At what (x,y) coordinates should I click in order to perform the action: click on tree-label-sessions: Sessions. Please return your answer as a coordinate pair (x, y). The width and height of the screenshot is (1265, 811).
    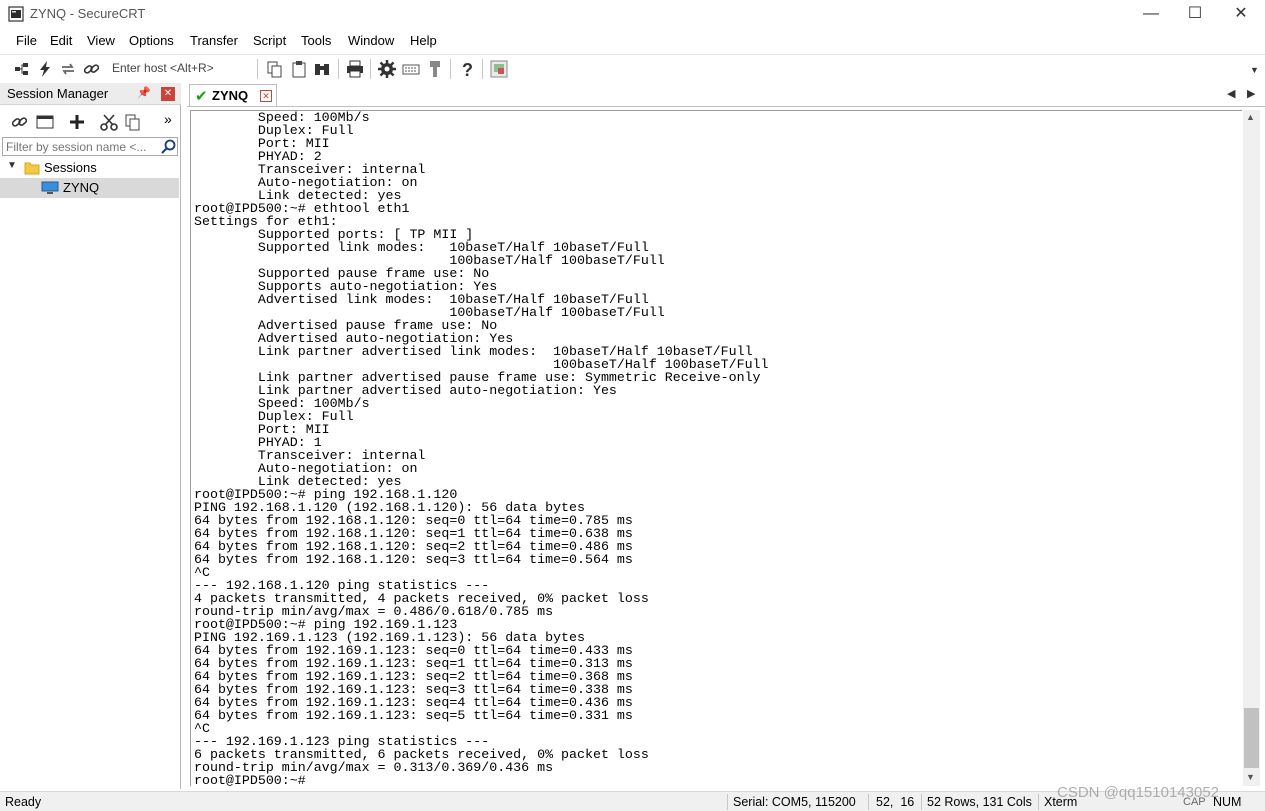
    Looking at the image, I should click on (70, 167).